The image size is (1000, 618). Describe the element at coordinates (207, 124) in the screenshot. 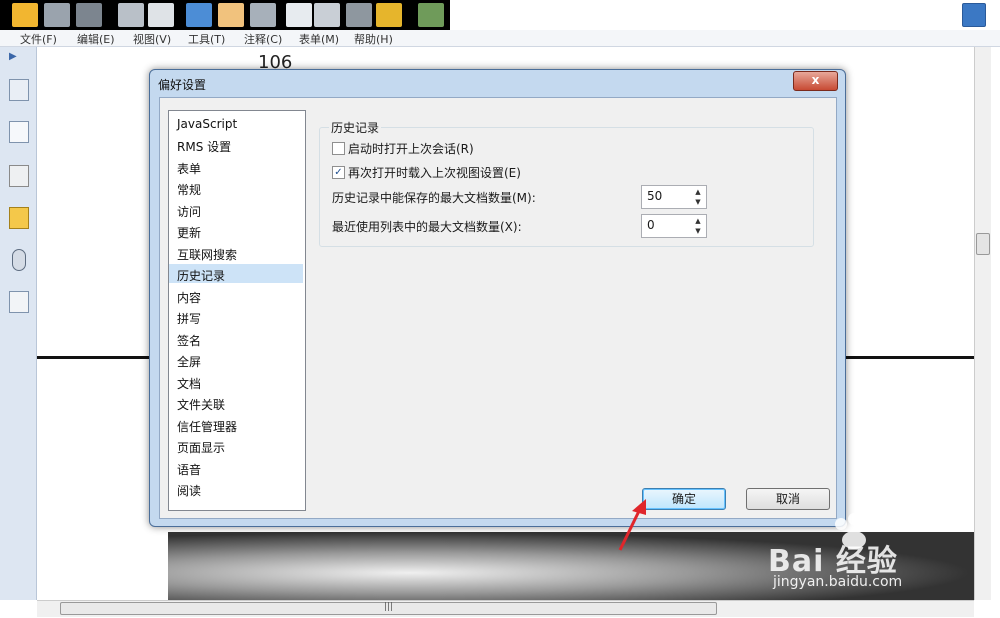

I see `category-item: JavaScript` at that location.